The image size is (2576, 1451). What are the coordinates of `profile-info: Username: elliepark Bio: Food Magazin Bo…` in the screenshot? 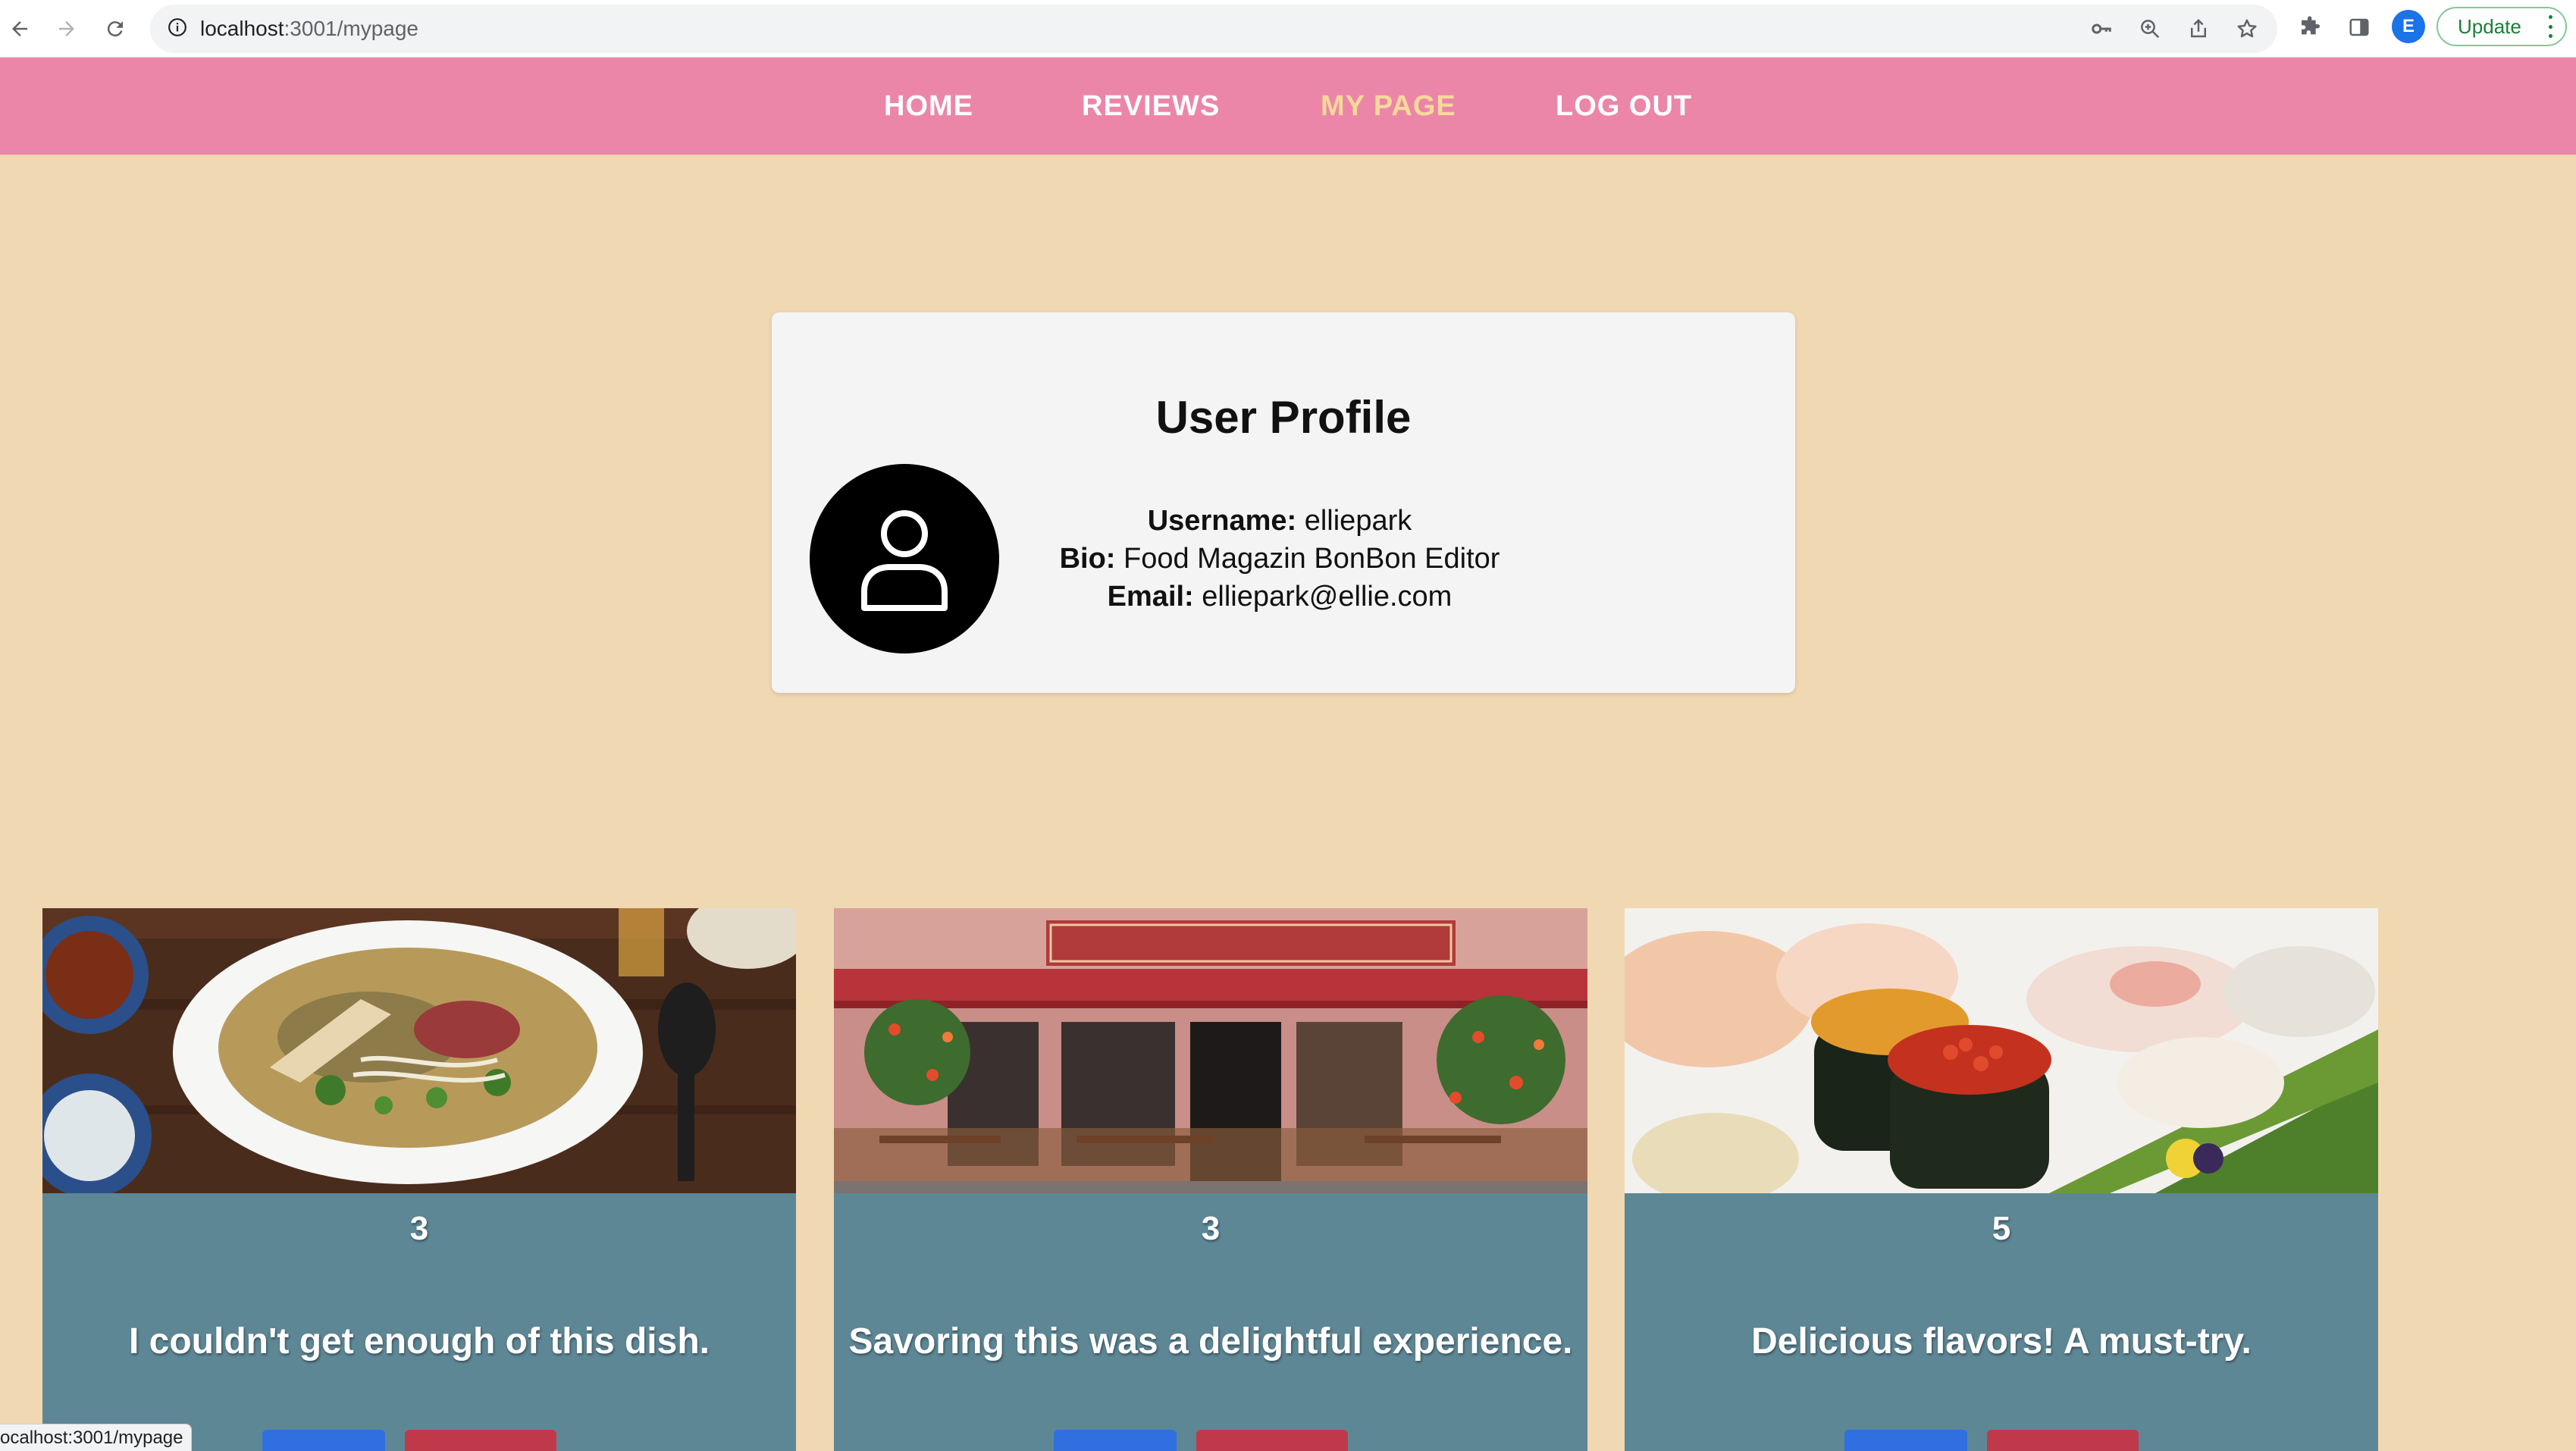 It's located at (1279, 559).